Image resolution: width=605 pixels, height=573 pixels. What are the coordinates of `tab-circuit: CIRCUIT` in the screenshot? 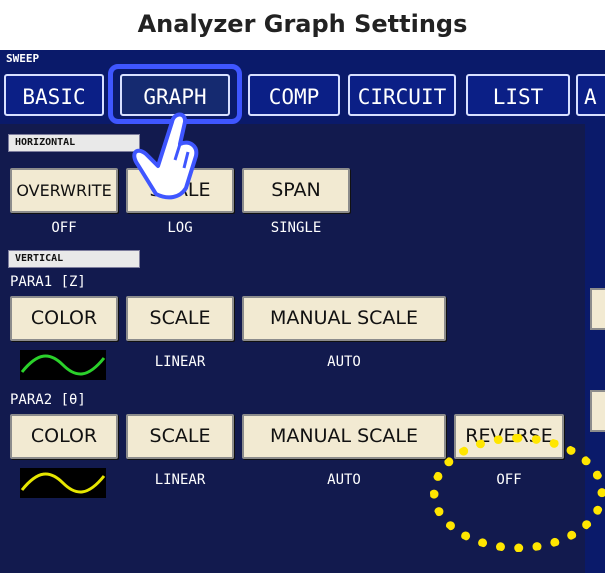 It's located at (402, 95).